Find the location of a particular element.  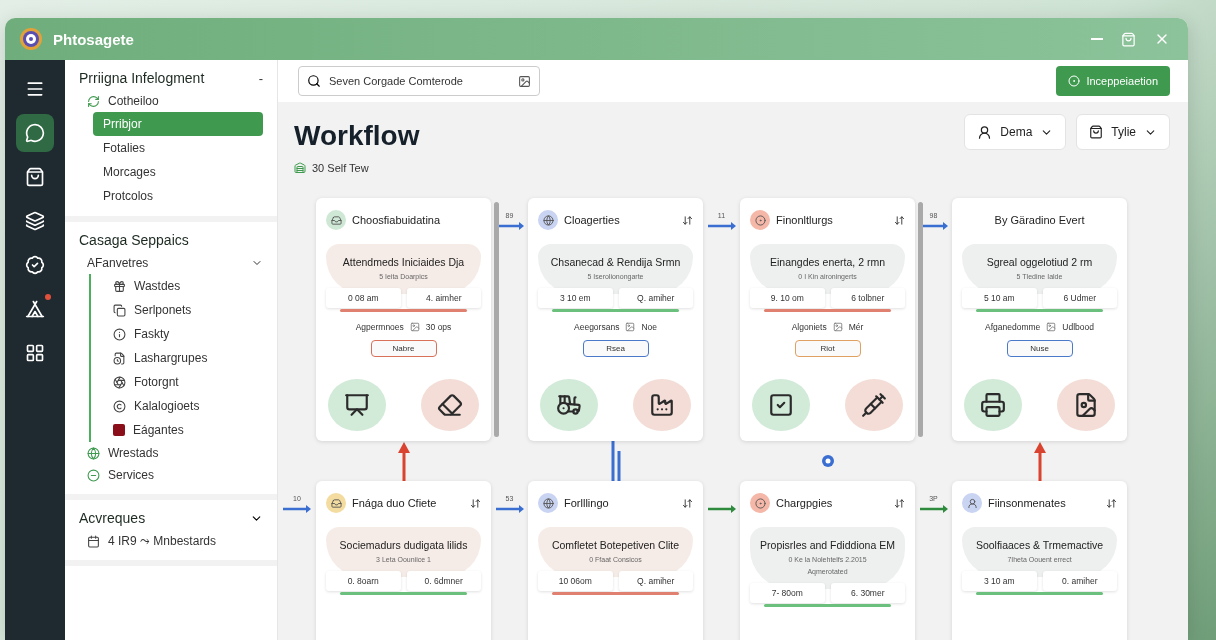

grid-icon is located at coordinates (35, 353).